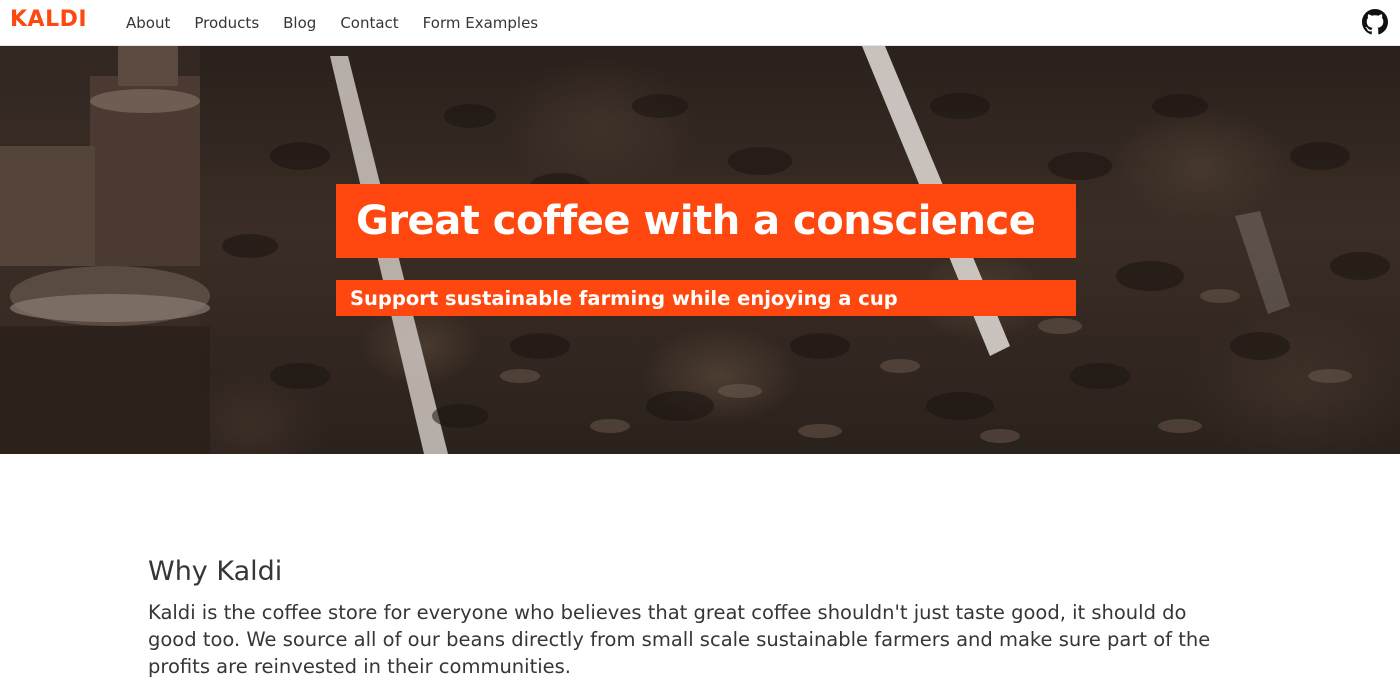  Describe the element at coordinates (1375, 22) in the screenshot. I see `github-icon` at that location.